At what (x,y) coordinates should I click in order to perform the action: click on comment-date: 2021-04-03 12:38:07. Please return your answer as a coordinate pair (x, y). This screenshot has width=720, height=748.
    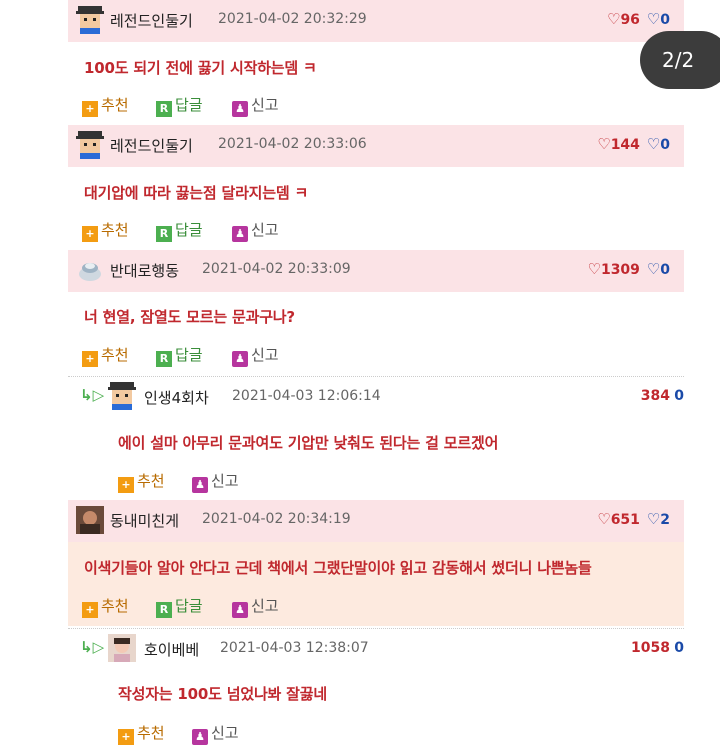
    Looking at the image, I should click on (294, 648).